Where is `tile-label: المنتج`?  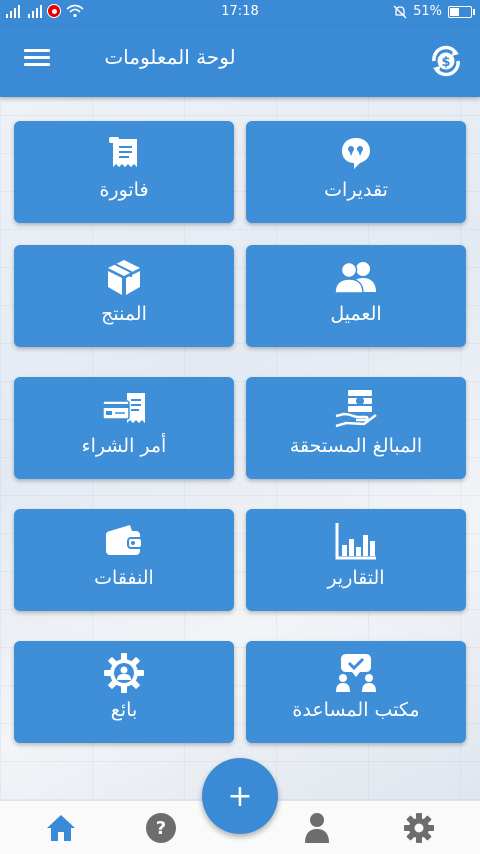 tile-label: المنتج is located at coordinates (124, 314).